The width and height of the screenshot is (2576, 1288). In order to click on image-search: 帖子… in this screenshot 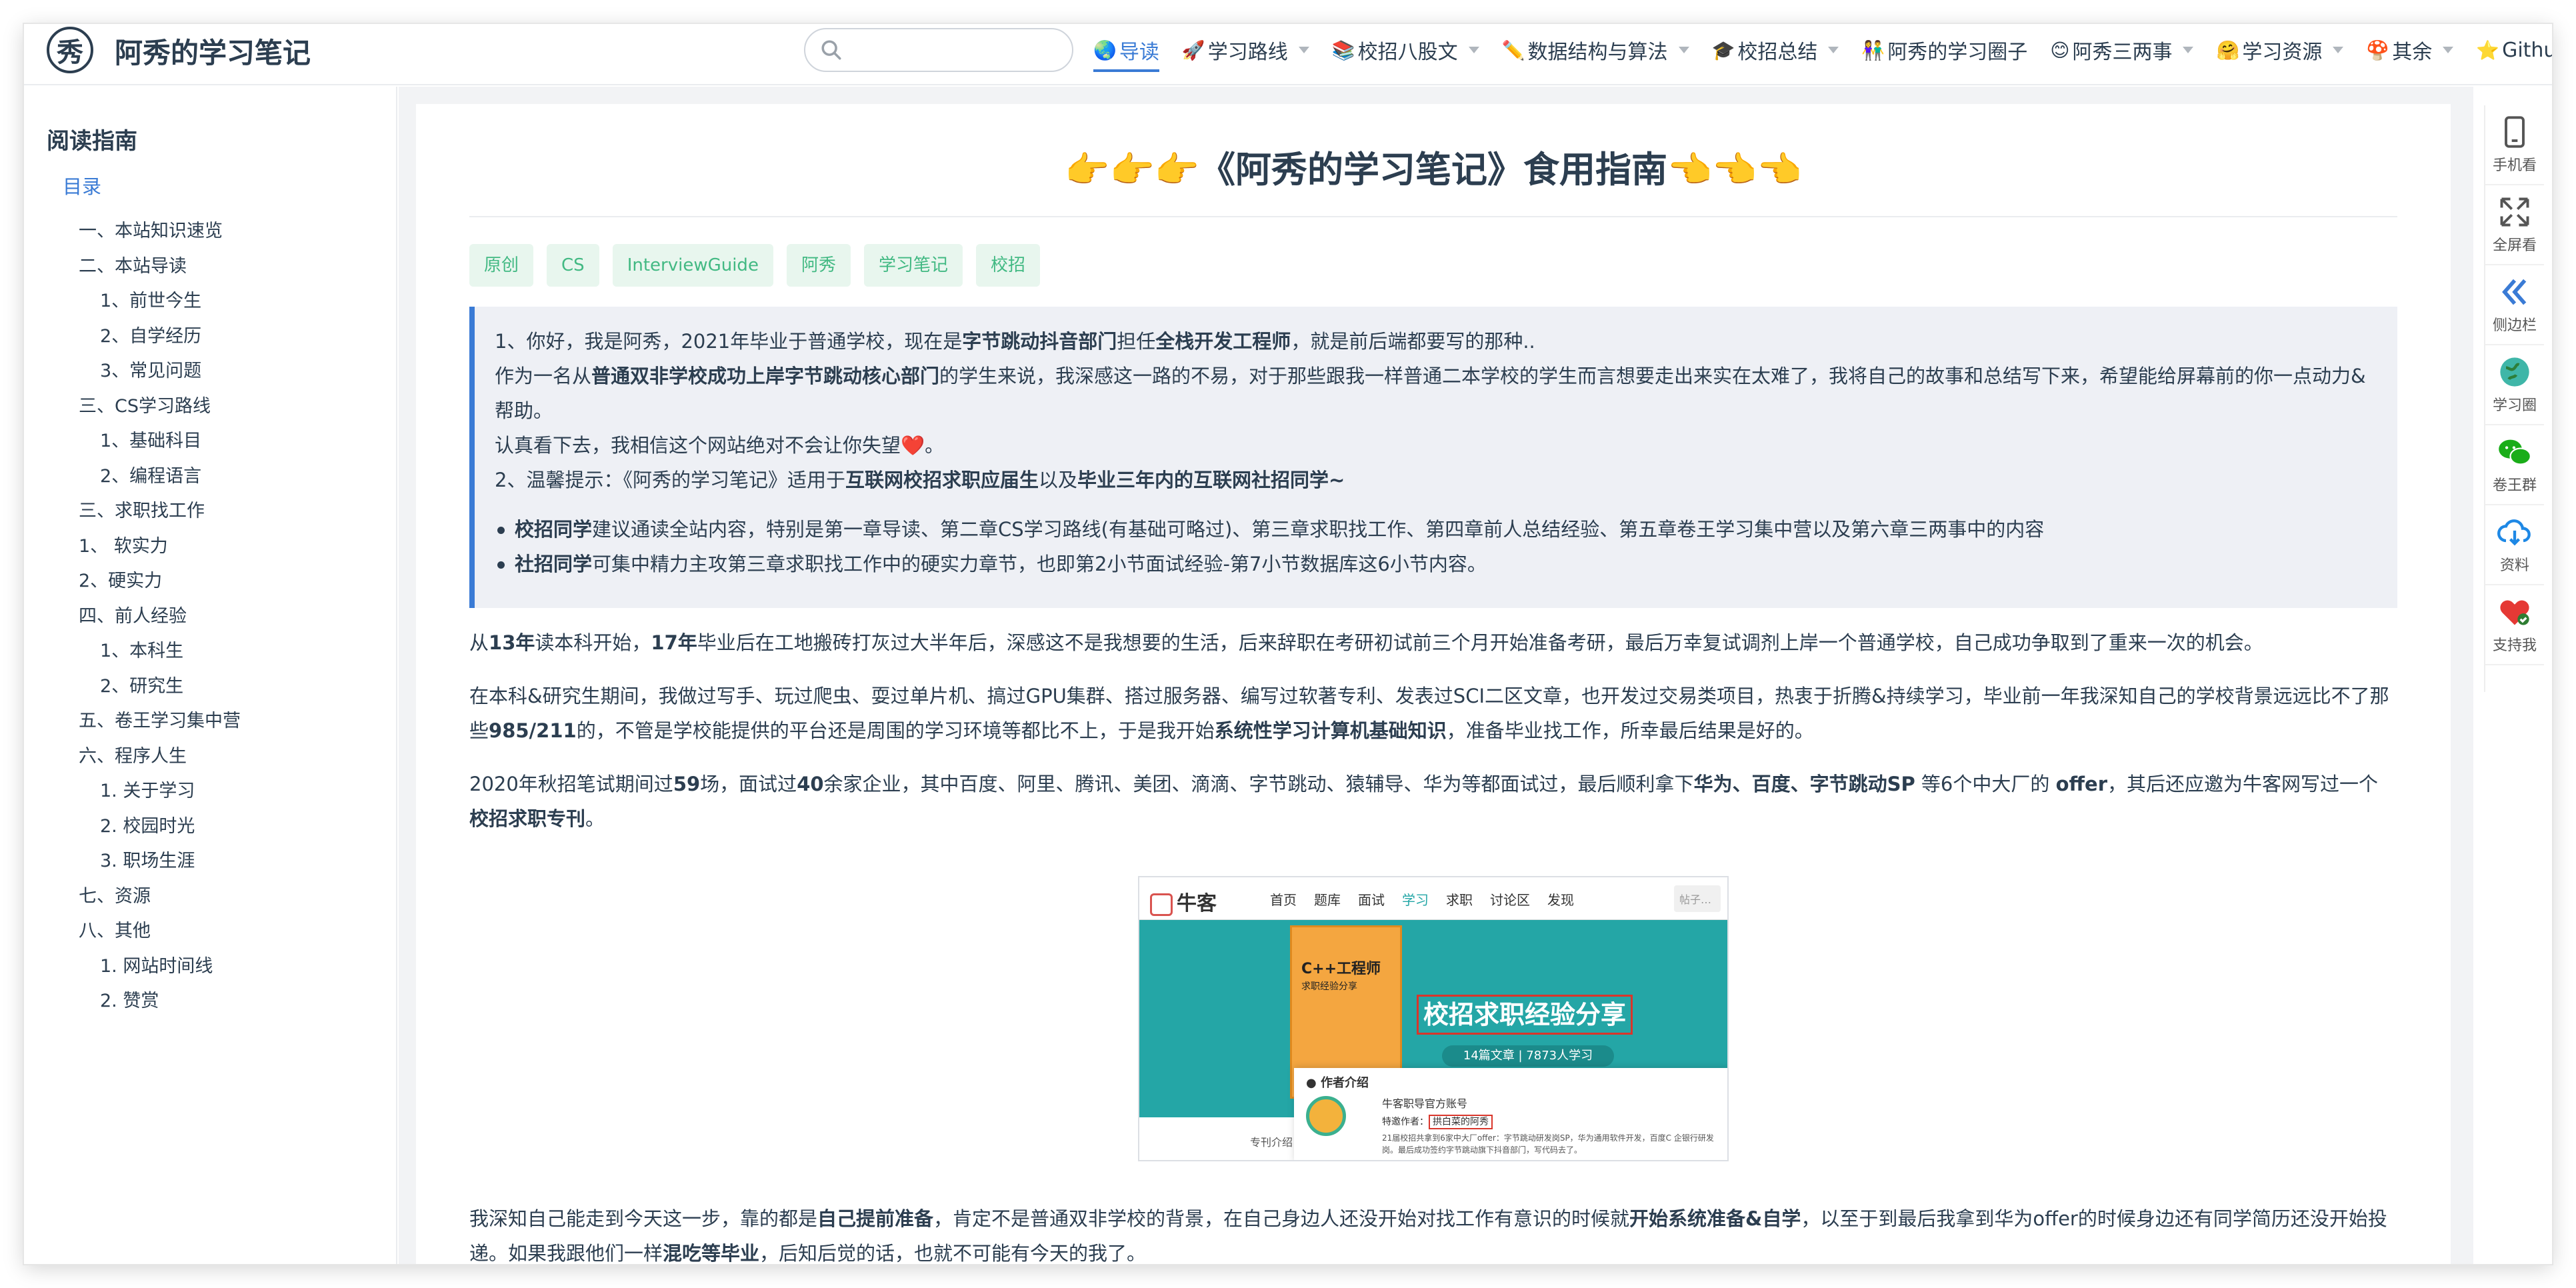, I will do `click(1697, 898)`.